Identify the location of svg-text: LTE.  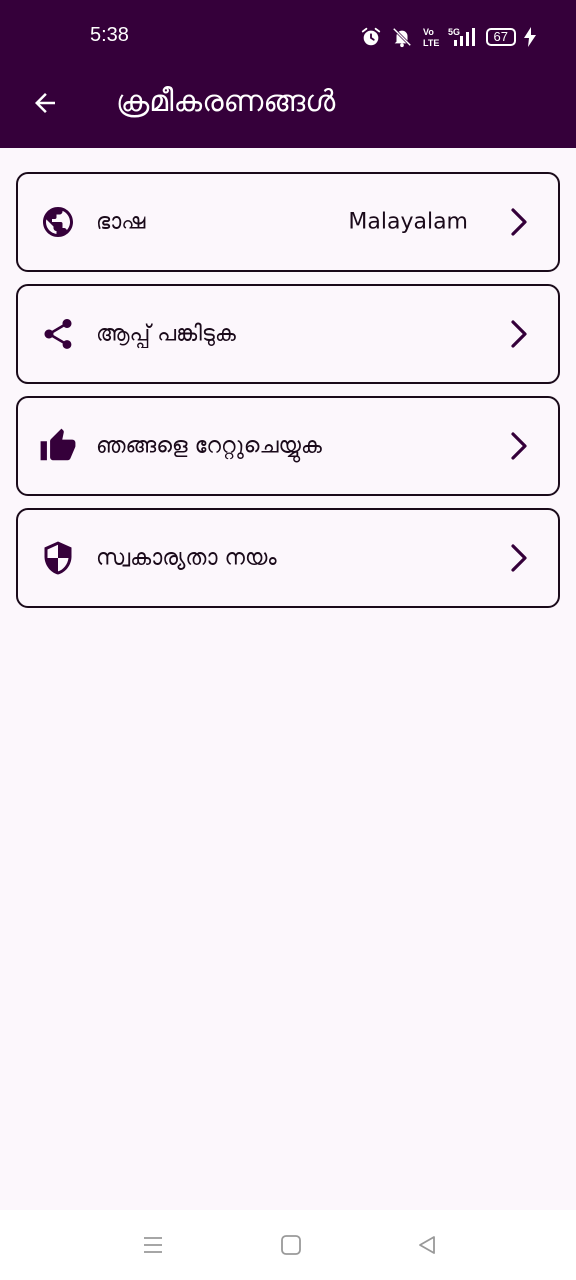
(431, 43).